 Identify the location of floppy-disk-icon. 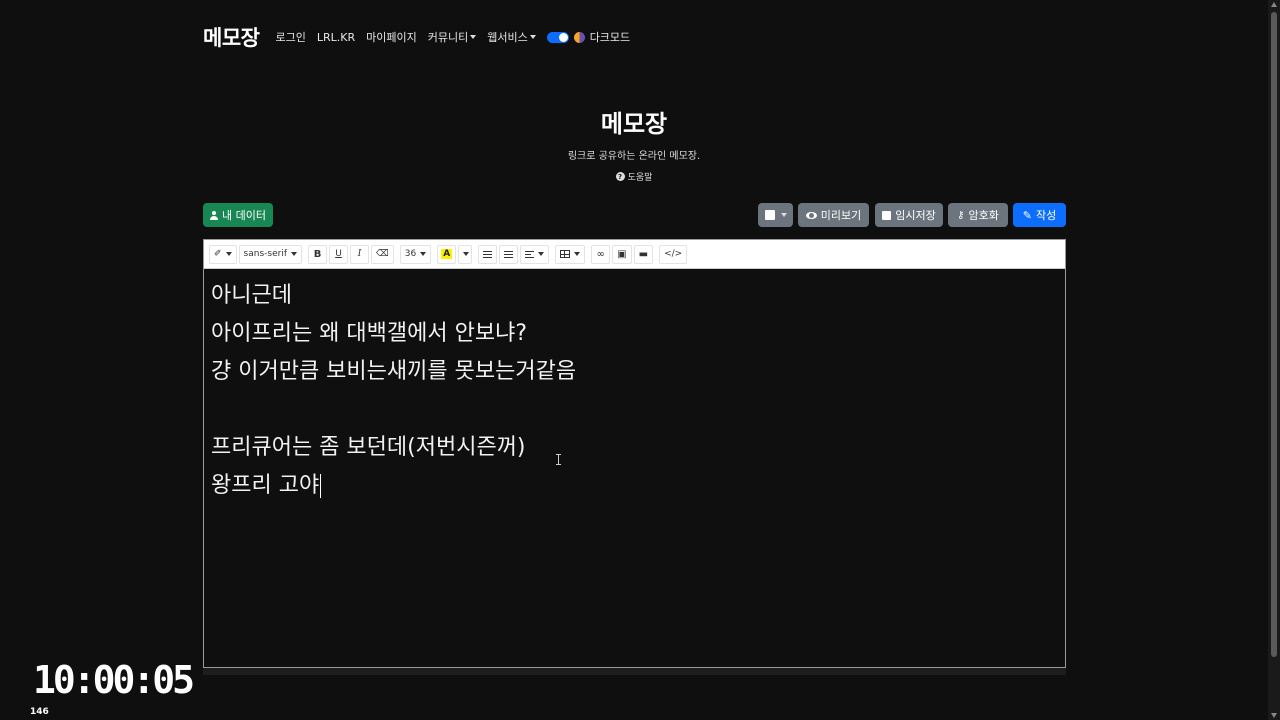
(887, 215).